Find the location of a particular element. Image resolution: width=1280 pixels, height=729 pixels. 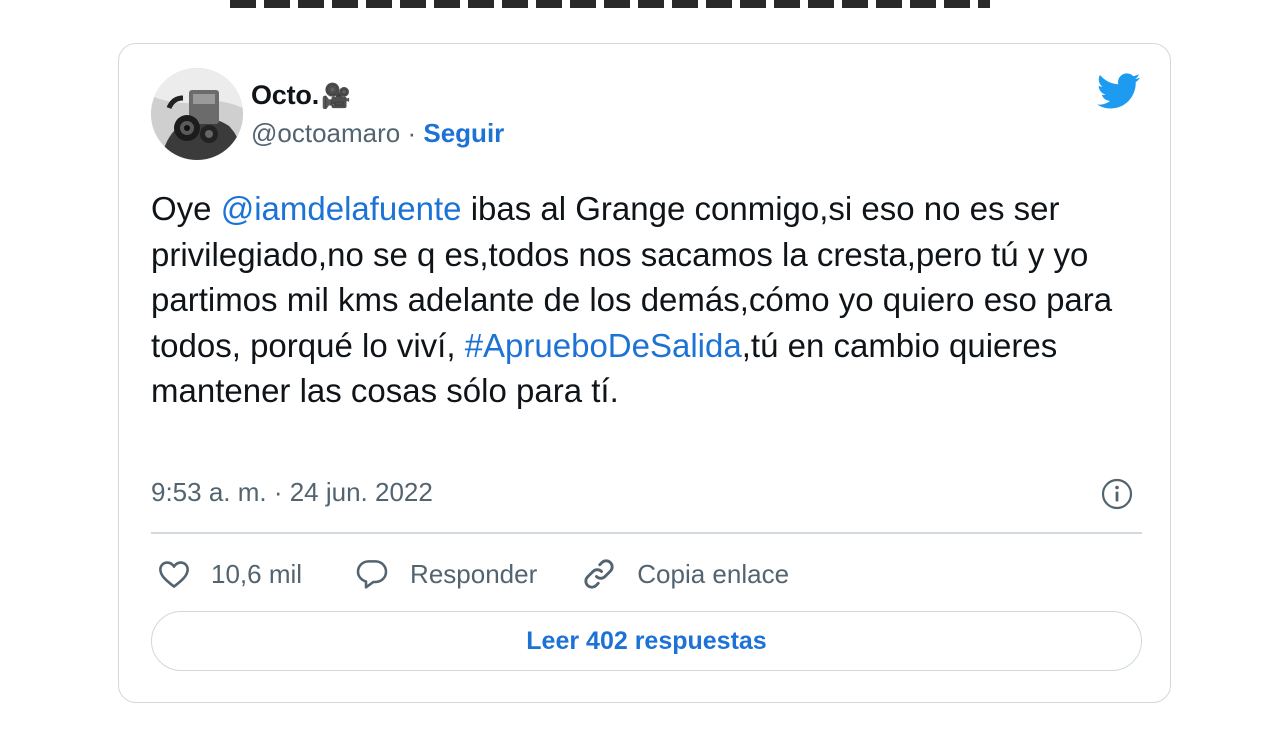

reply-label: Responder is located at coordinates (474, 573).